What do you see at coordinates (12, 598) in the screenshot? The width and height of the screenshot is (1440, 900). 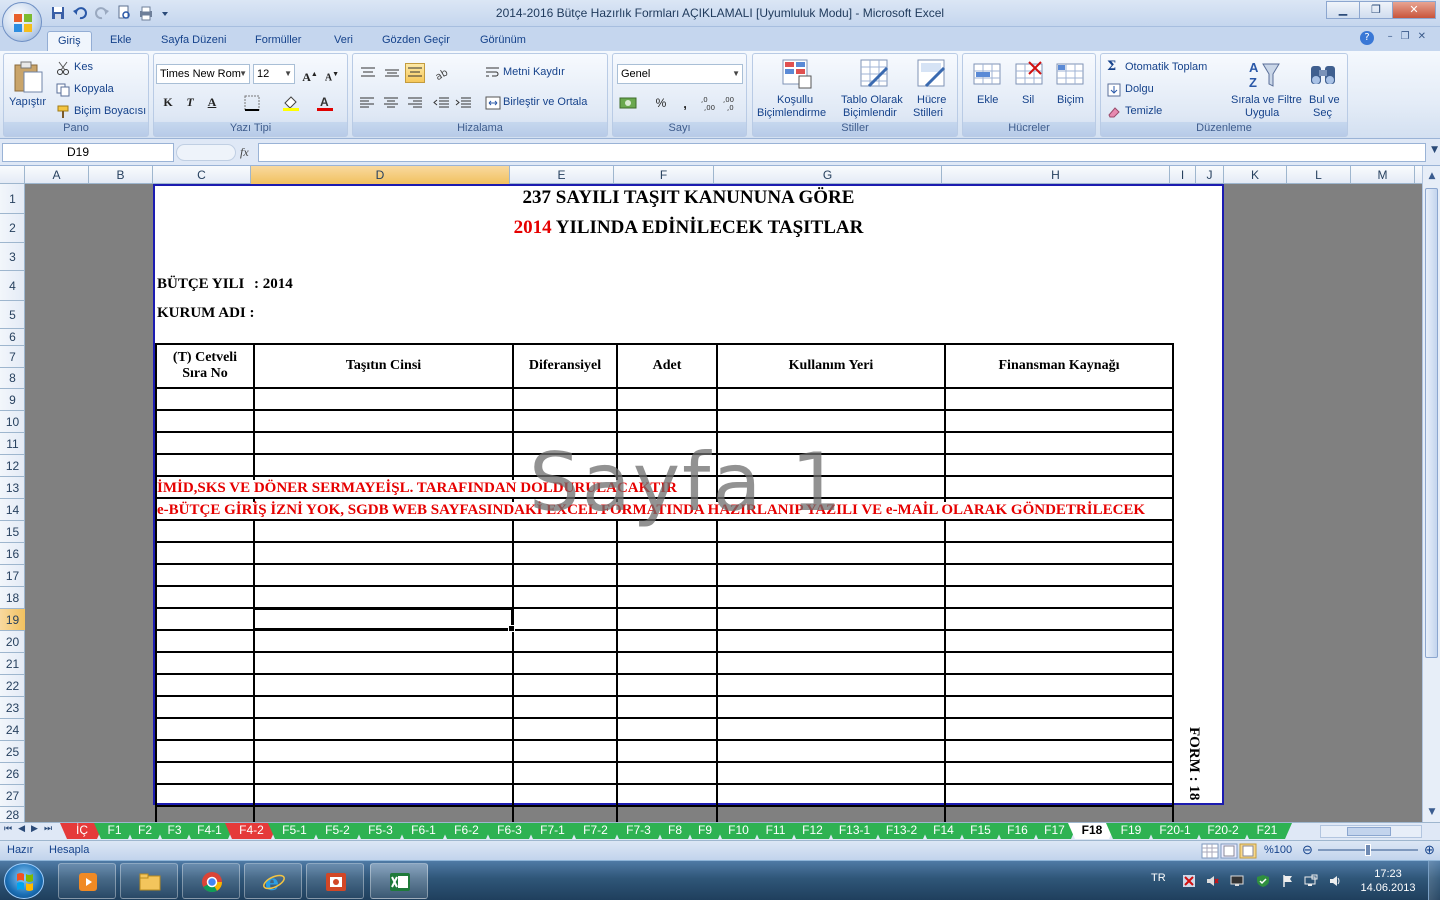 I see `row-header: 18` at bounding box center [12, 598].